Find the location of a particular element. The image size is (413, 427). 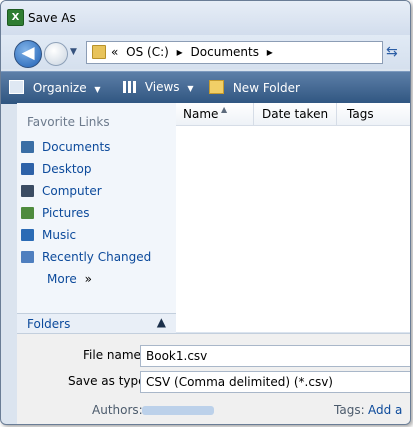

save-as-type-select: CSV (Comma delimited) (*.csv) is located at coordinates (275, 382).